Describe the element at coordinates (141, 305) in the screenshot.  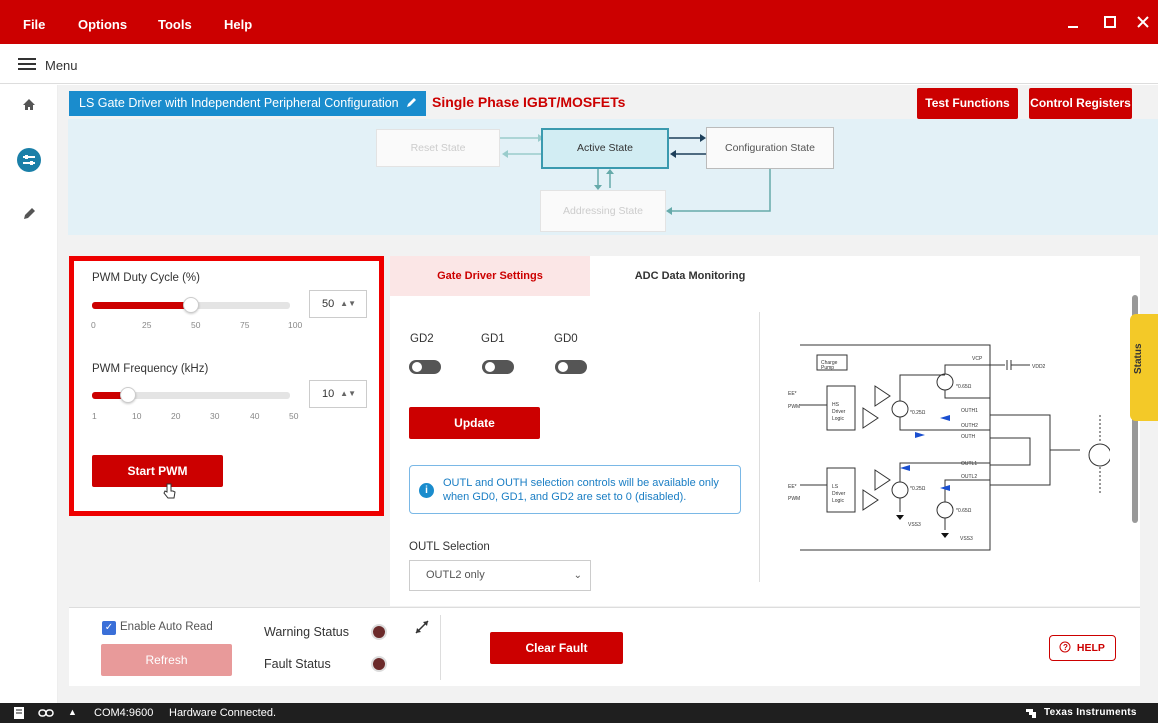
I see `slider-fill` at that location.